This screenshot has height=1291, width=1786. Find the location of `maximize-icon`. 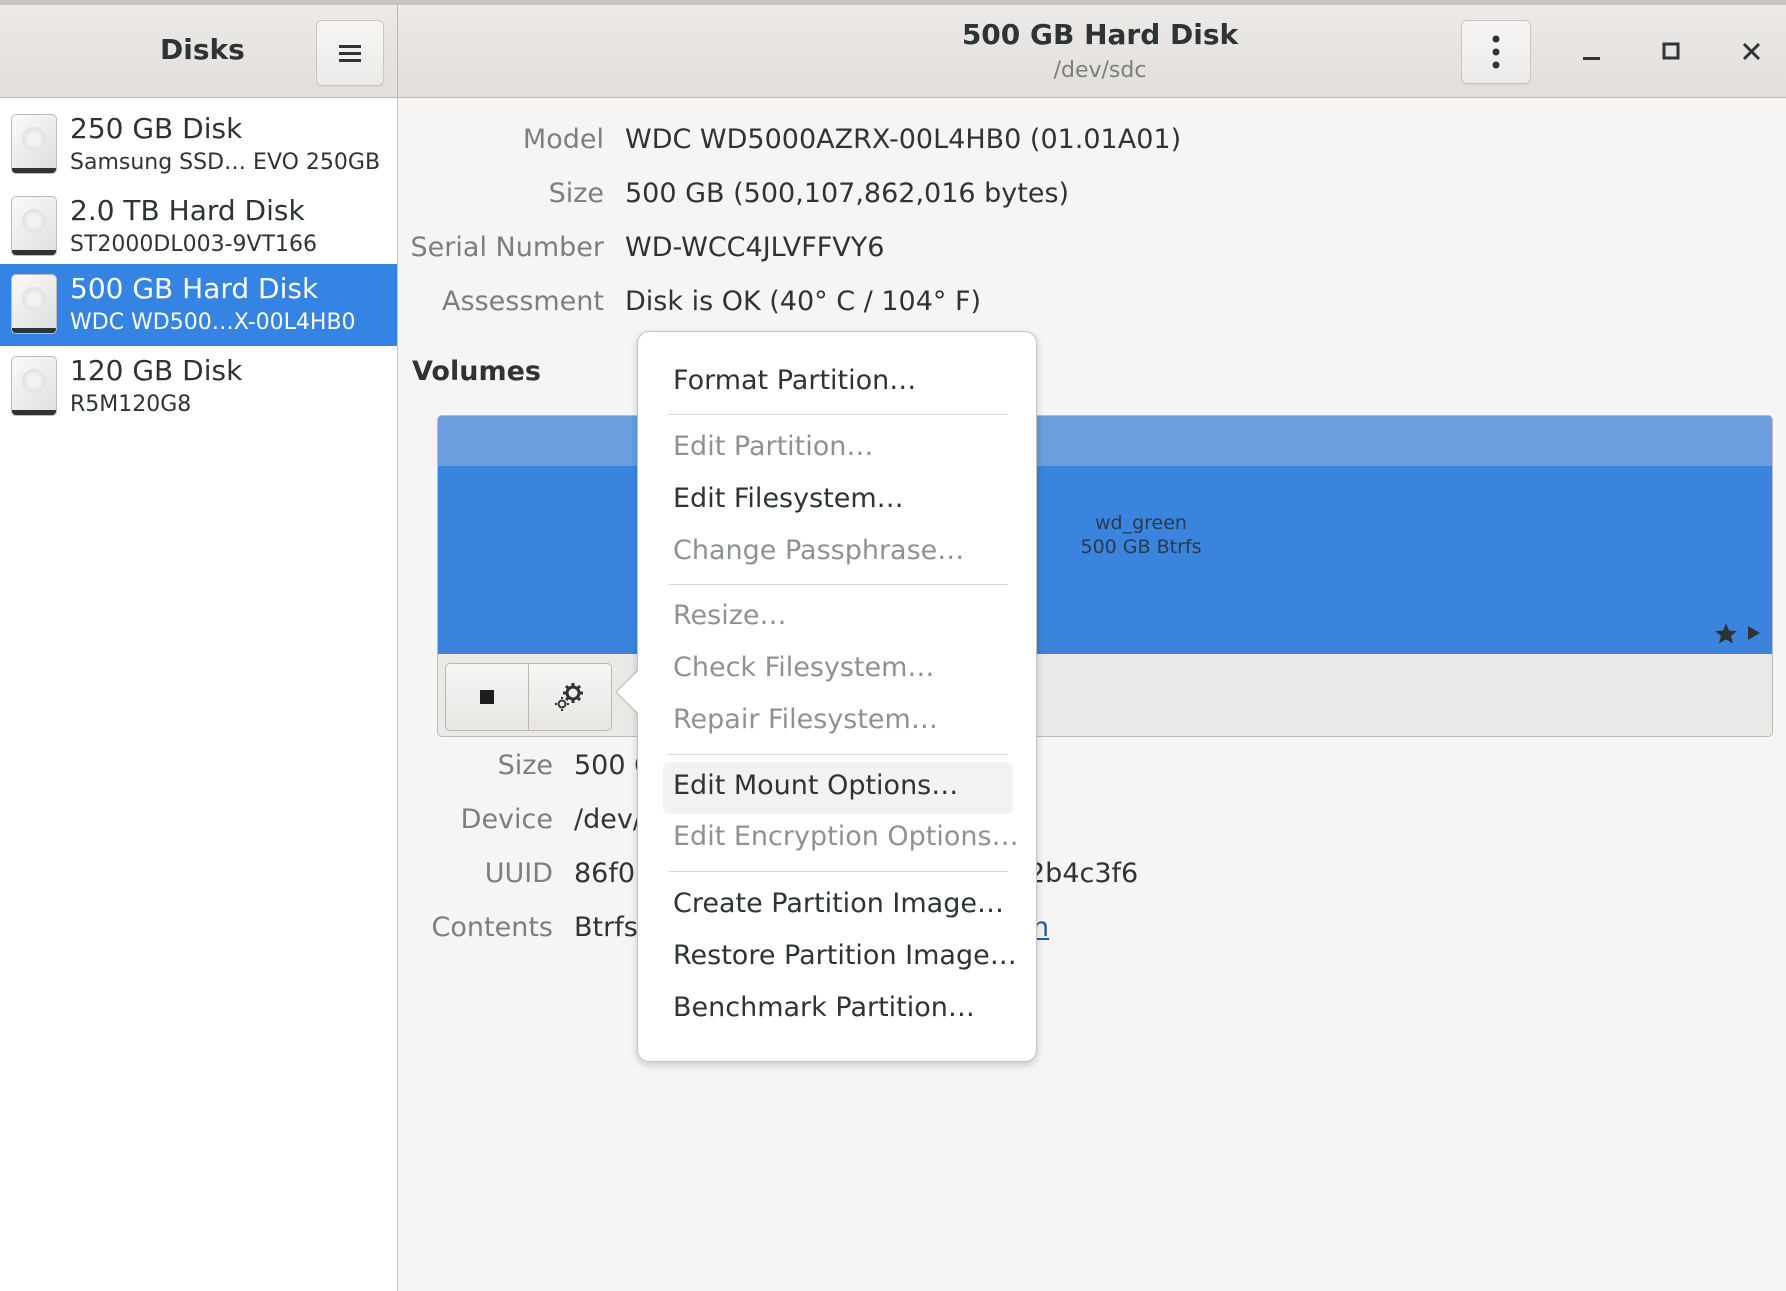

maximize-icon is located at coordinates (1671, 51).